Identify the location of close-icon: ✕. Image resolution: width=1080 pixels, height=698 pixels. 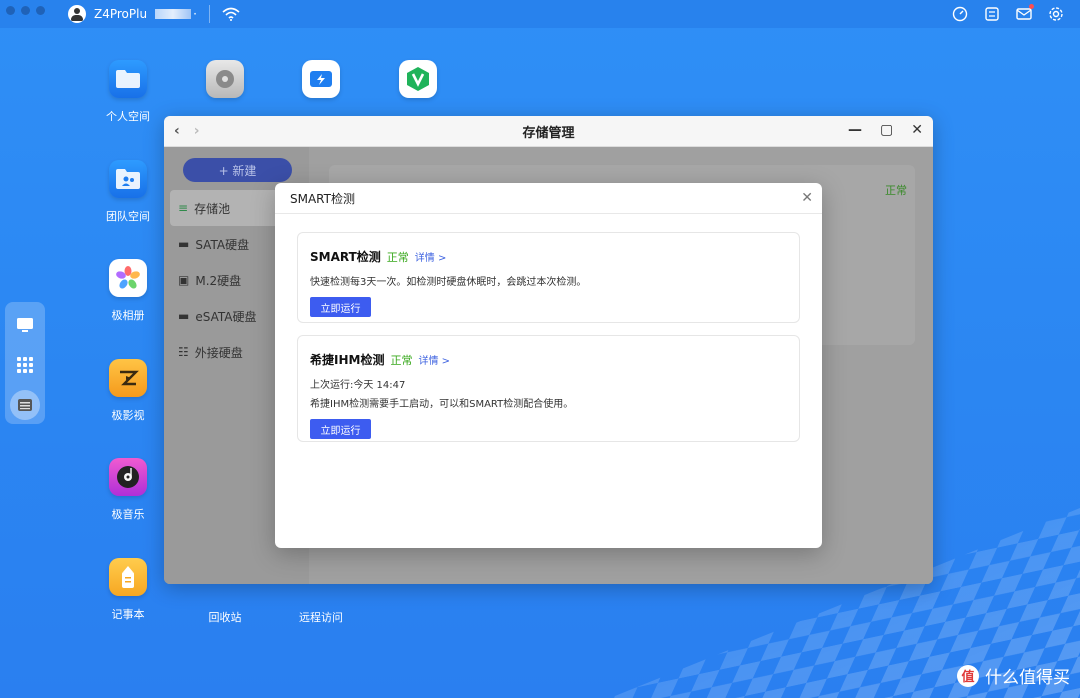
(807, 198).